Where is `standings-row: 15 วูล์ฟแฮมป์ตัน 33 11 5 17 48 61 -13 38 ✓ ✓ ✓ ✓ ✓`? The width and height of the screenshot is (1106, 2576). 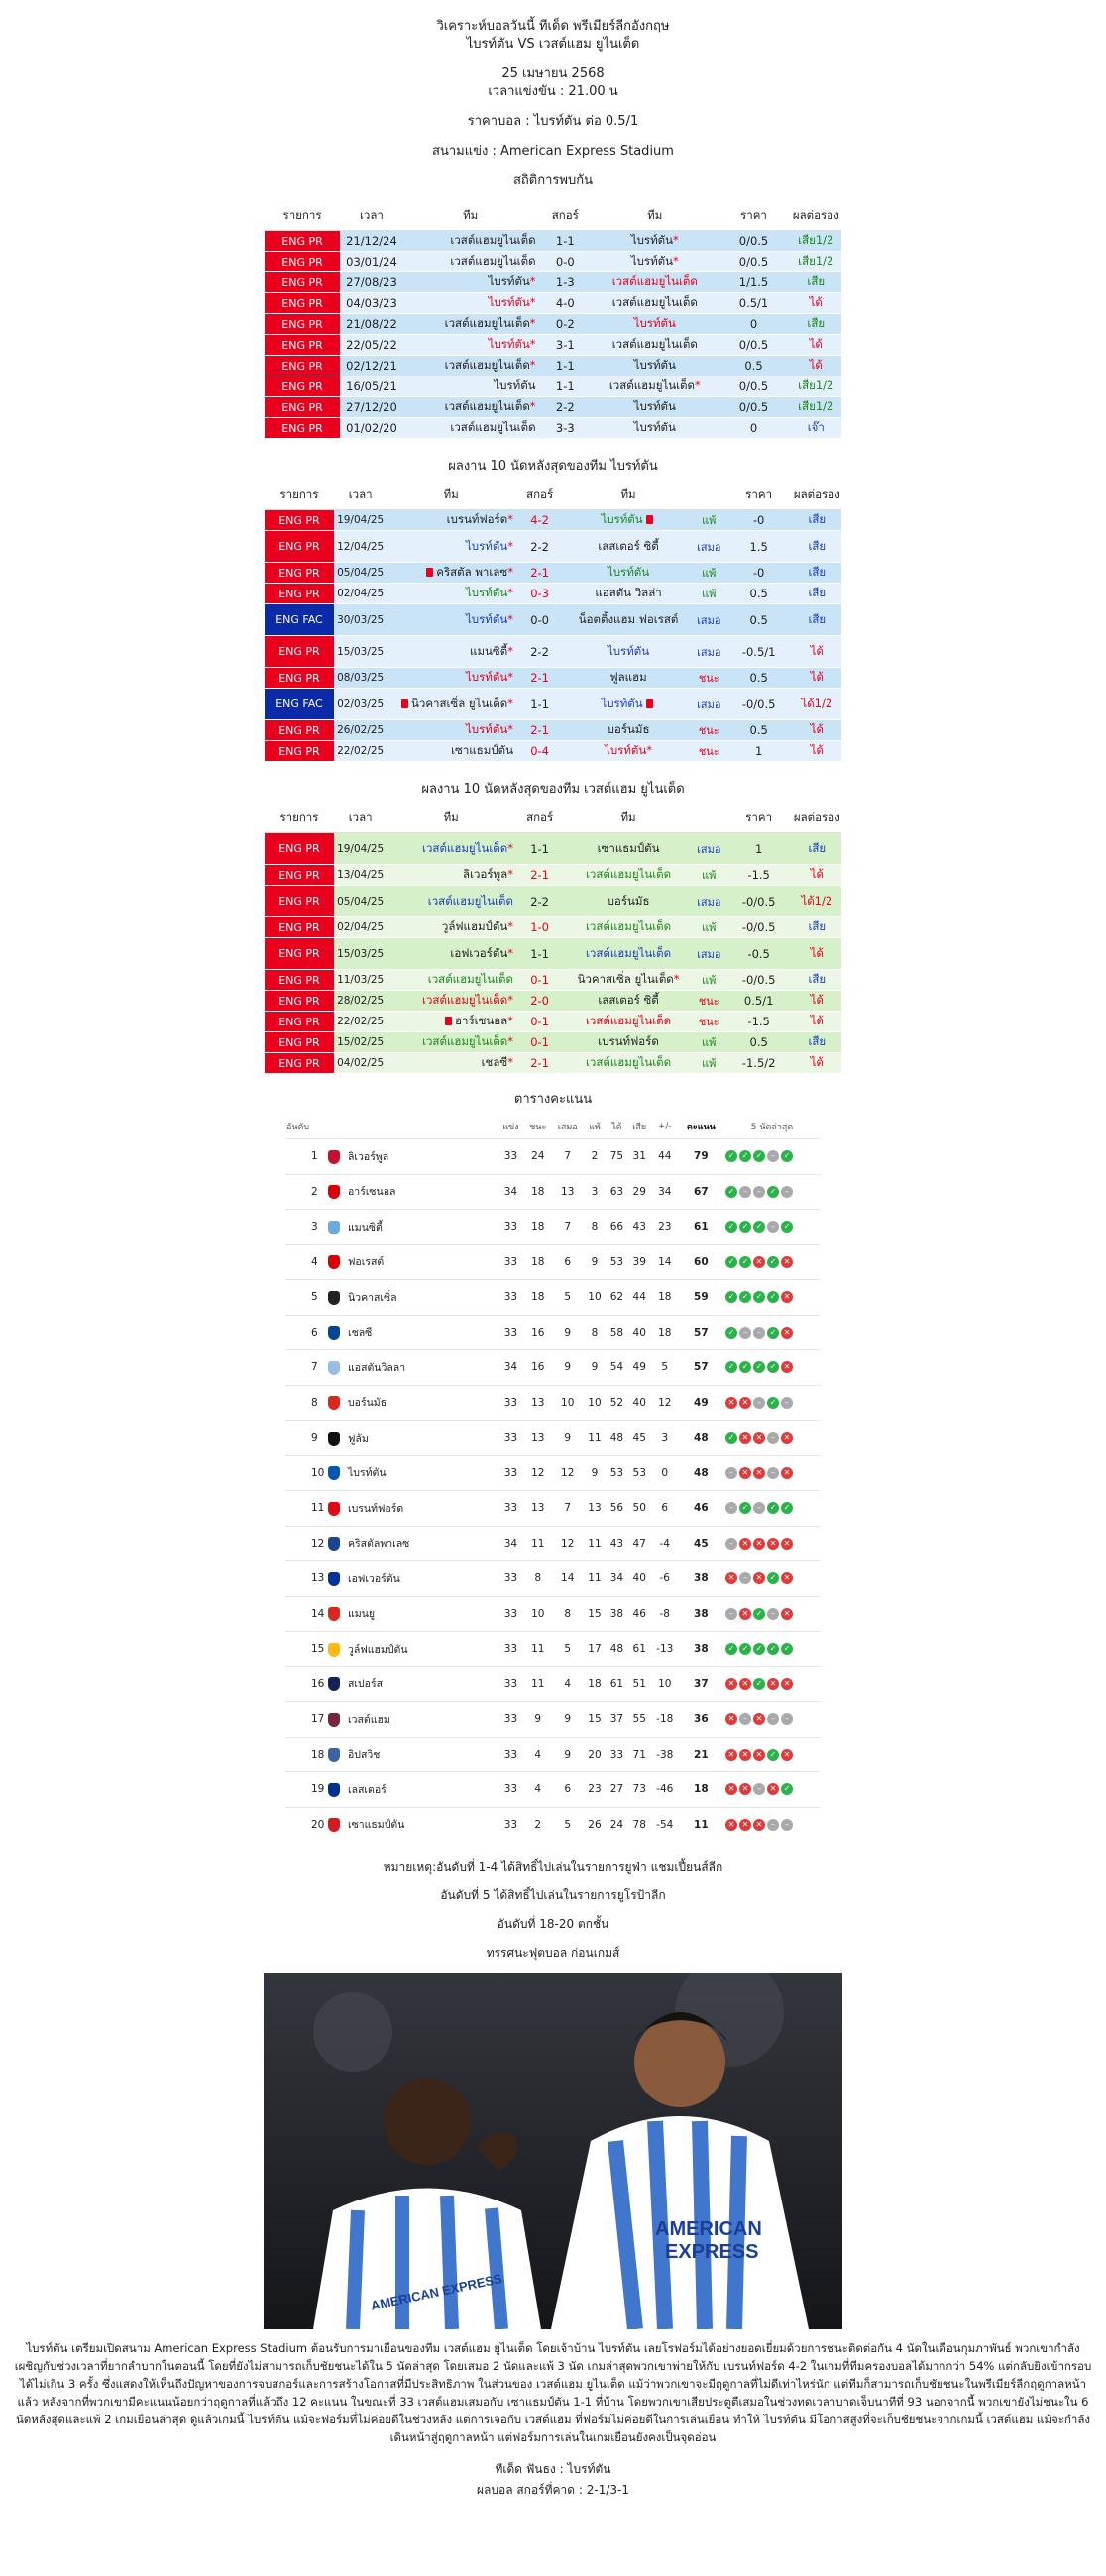
standings-row: 15 วูล์ฟแฮมป์ตัน 33 11 5 17 48 61 -13 38 ✓ ✓ ✓ ✓ ✓ is located at coordinates (553, 1648).